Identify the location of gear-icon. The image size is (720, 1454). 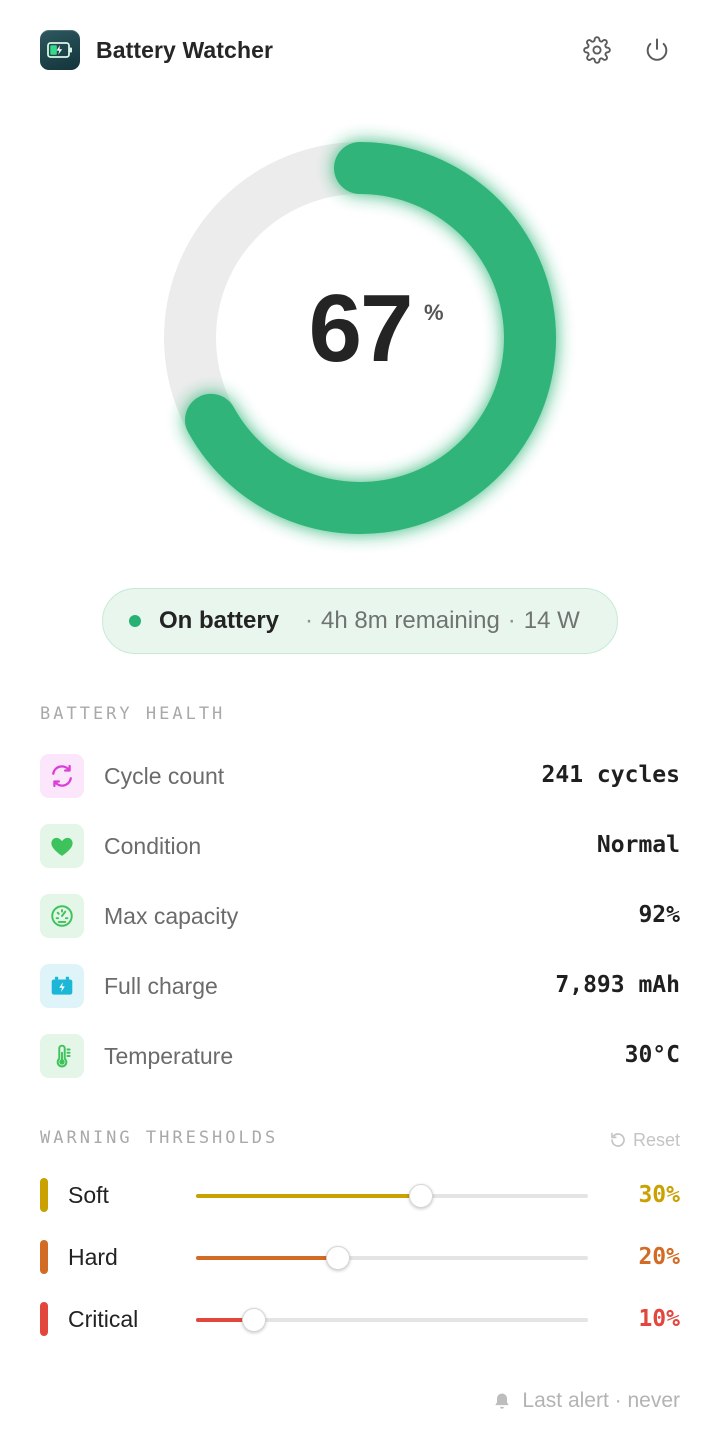
(597, 50).